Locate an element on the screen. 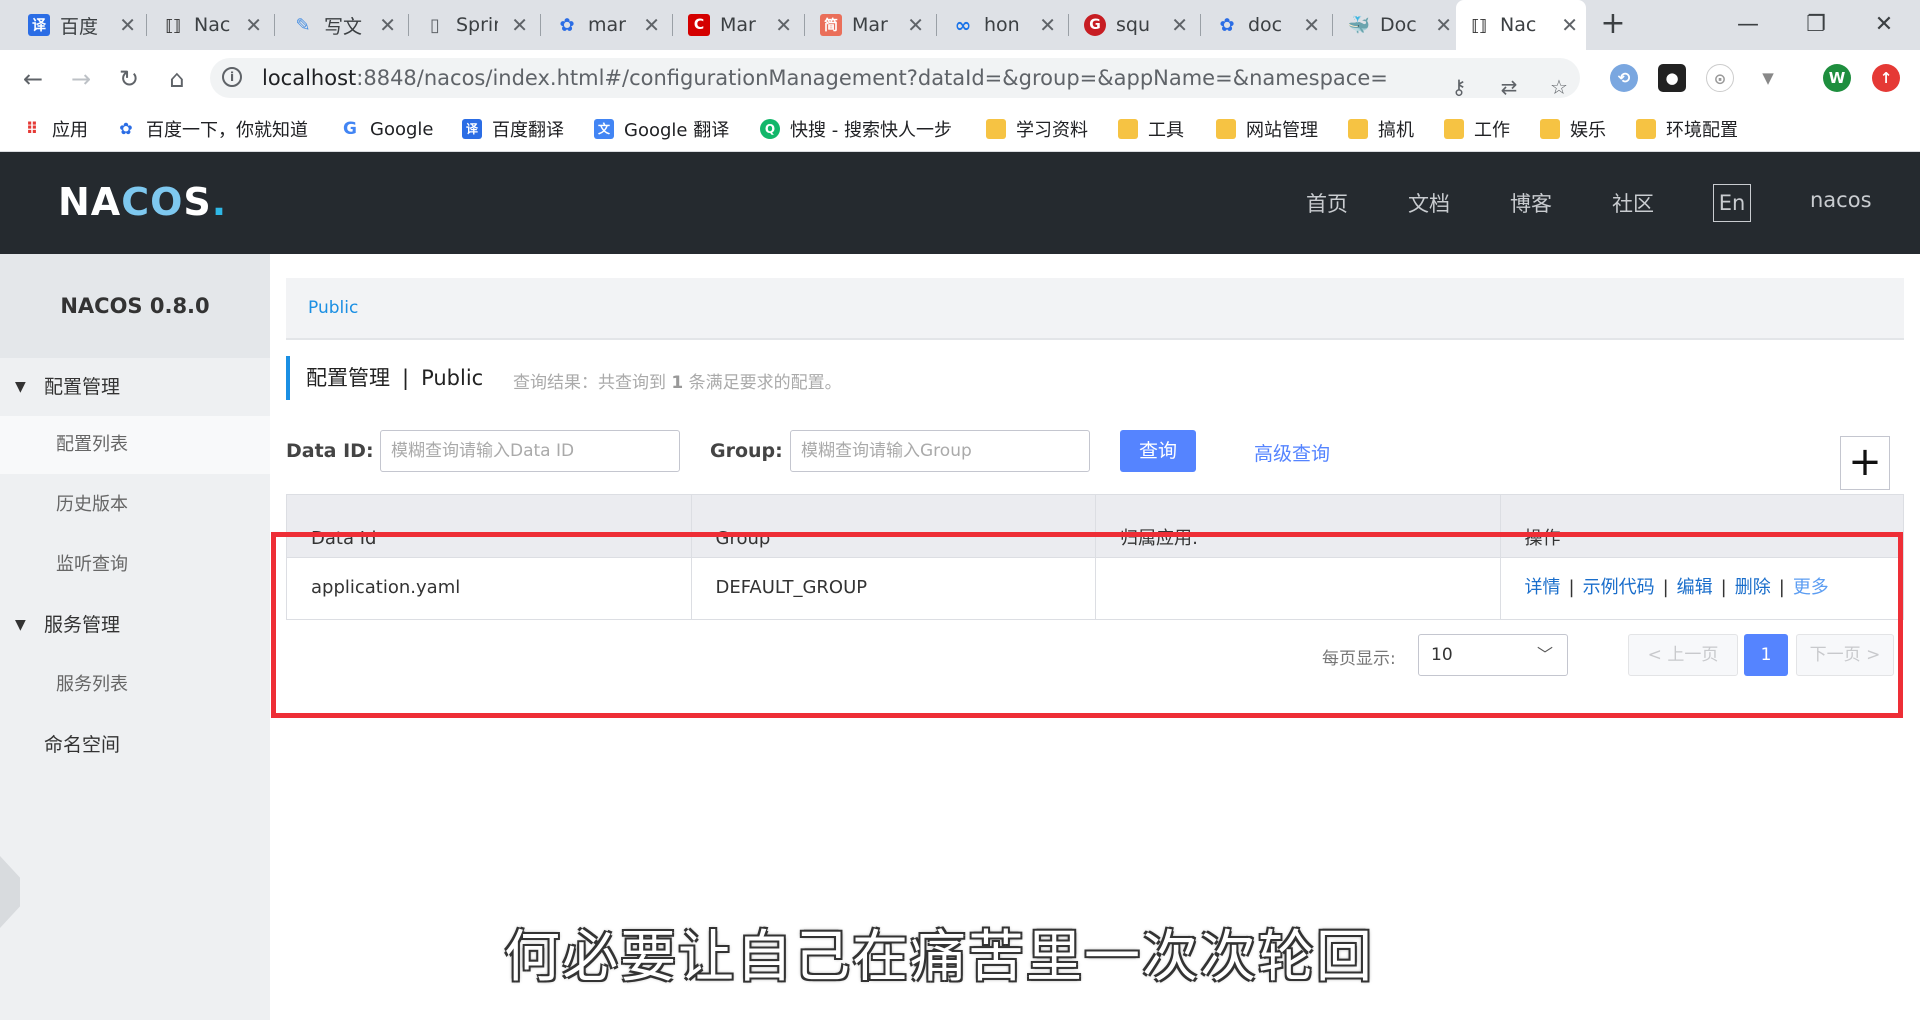 This screenshot has width=1920, height=1020. user-menu: nacos is located at coordinates (1841, 200).